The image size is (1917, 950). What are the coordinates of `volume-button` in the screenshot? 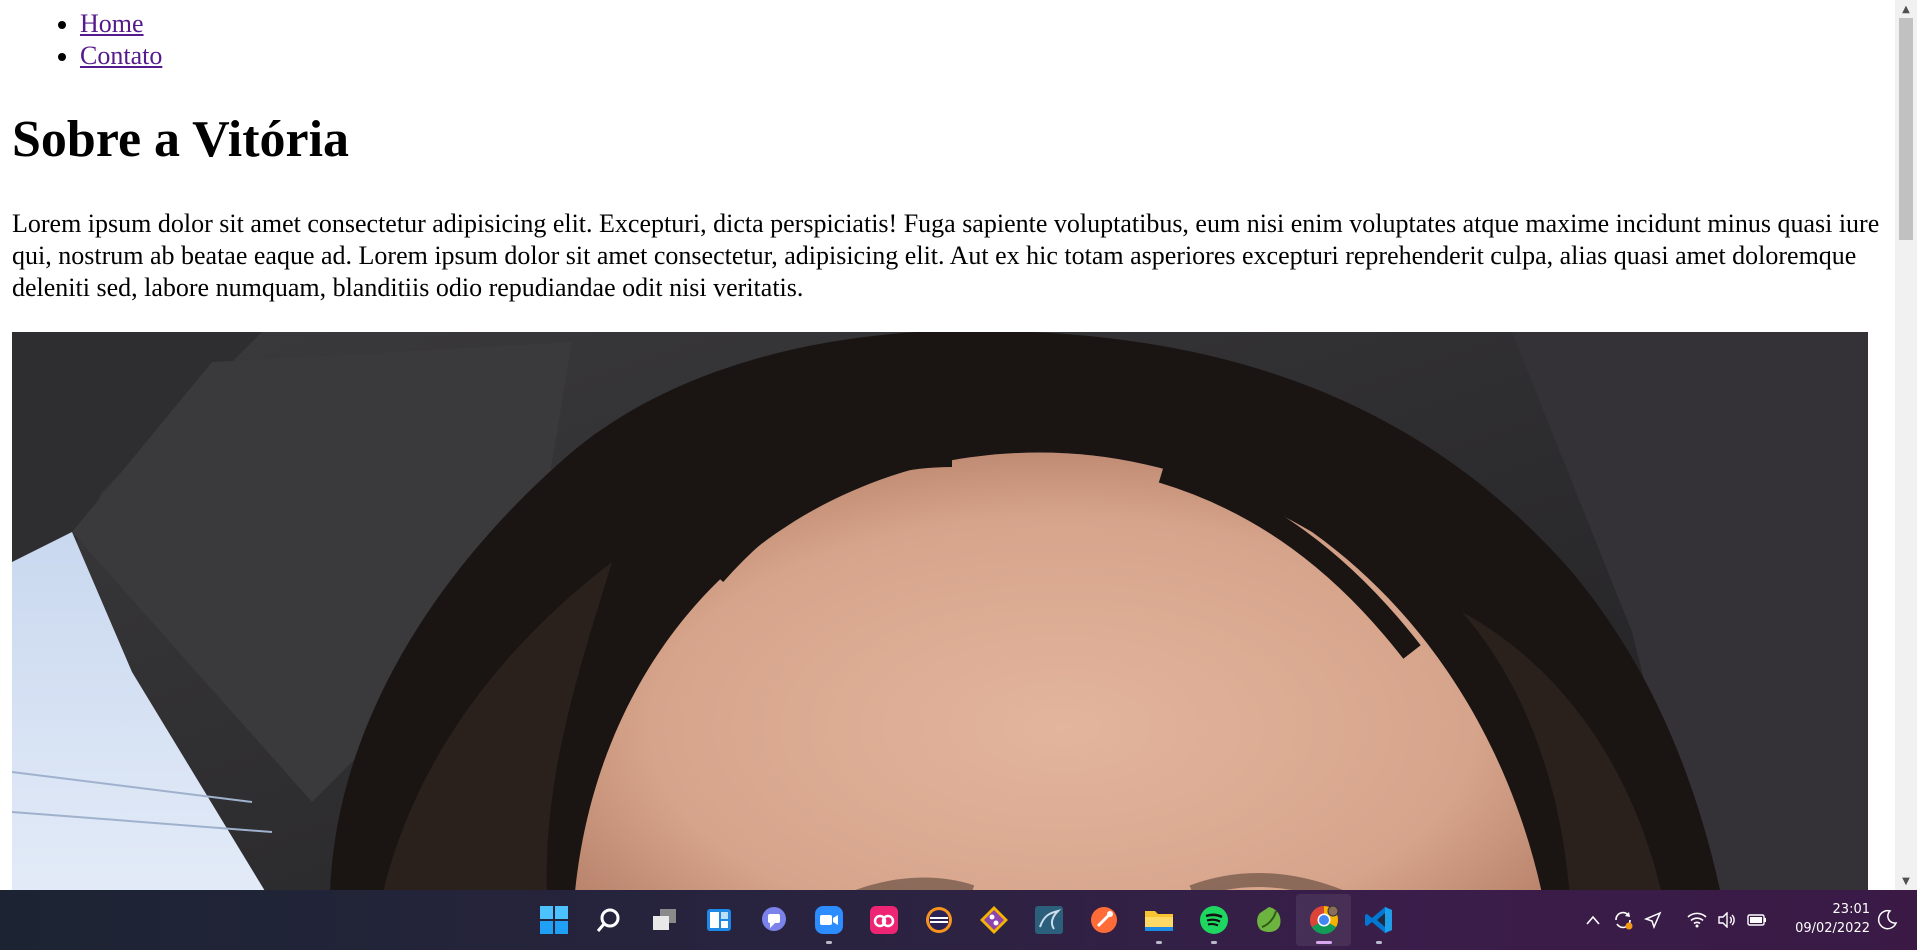 It's located at (1727, 920).